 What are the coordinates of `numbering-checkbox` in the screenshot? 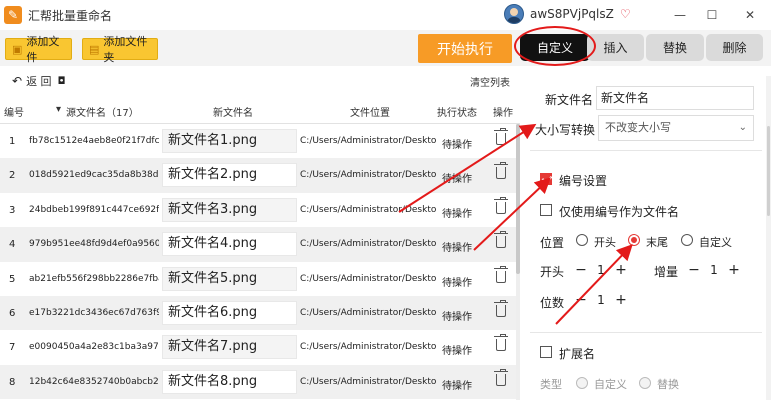 It's located at (546, 179).